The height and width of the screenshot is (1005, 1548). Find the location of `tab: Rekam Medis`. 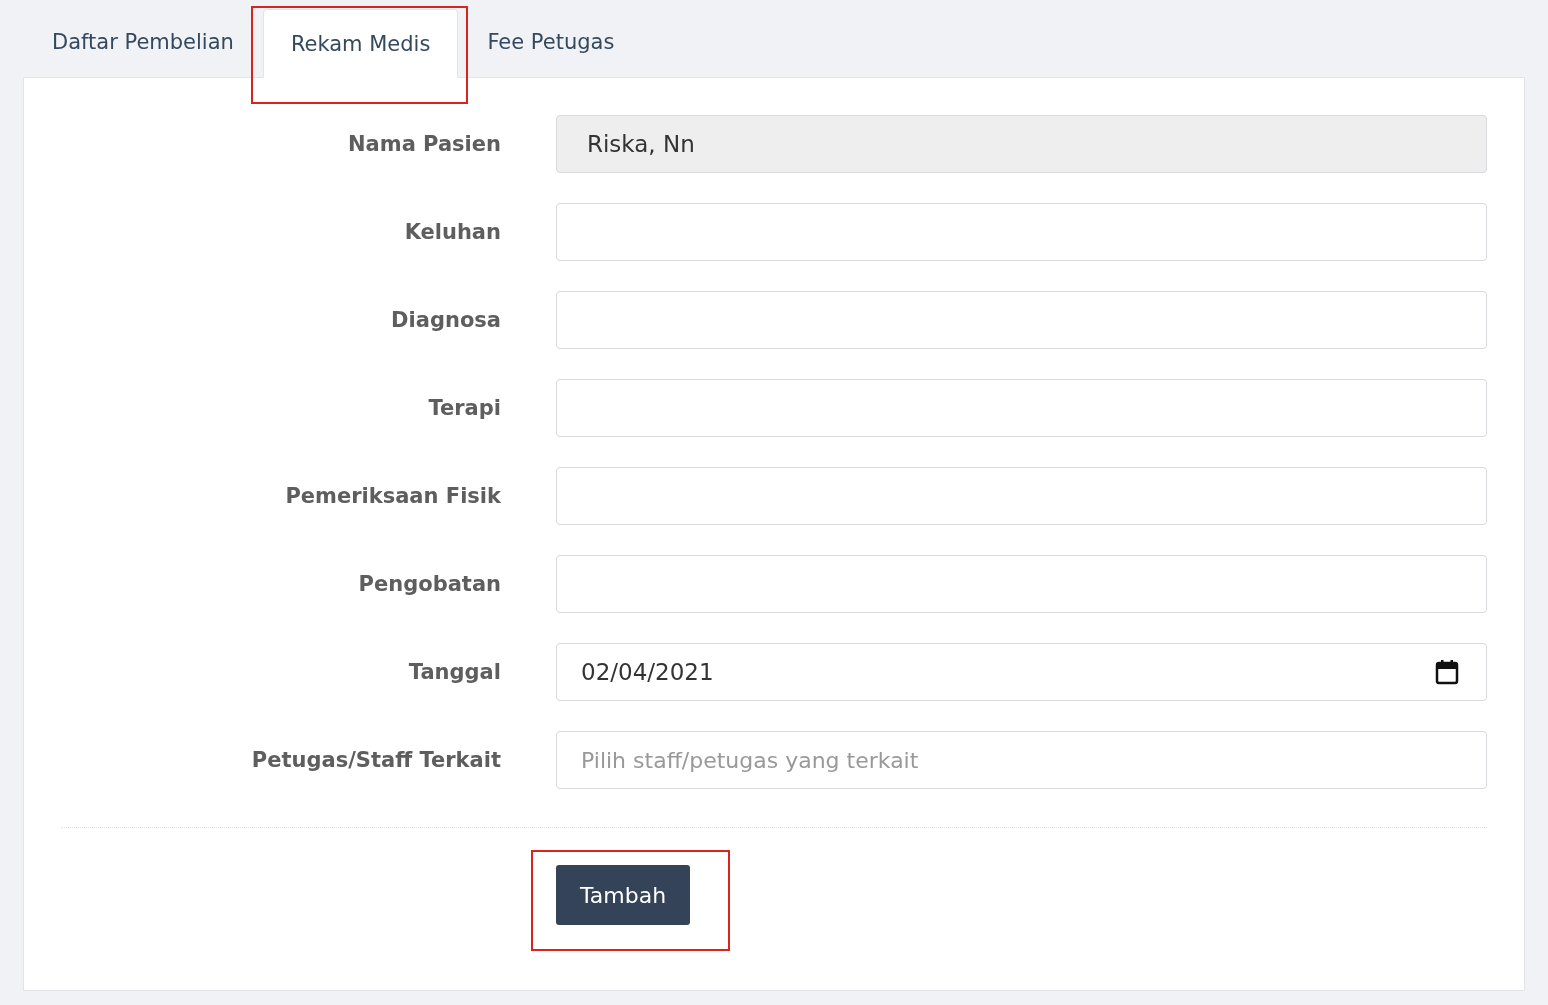

tab: Rekam Medis is located at coordinates (360, 43).